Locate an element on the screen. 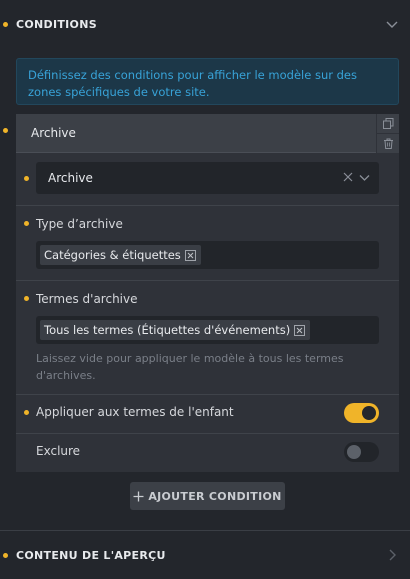 This screenshot has height=579, width=410. condition-card-actions is located at coordinates (388, 133).